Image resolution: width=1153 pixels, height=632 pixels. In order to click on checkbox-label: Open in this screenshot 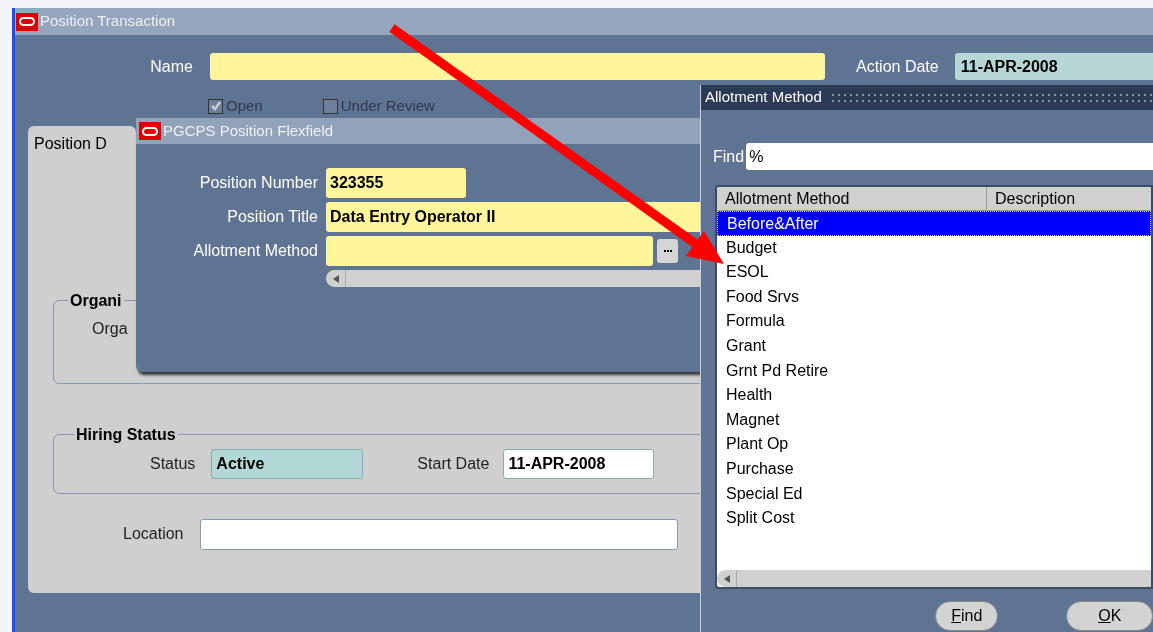, I will do `click(244, 106)`.